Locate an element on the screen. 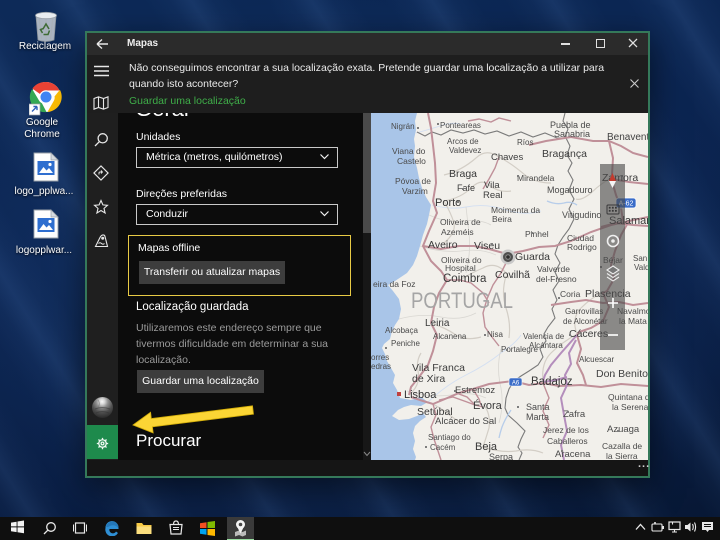 Image resolution: width=720 pixels, height=540 pixels. svg-text: Rodrigo is located at coordinates (582, 247).